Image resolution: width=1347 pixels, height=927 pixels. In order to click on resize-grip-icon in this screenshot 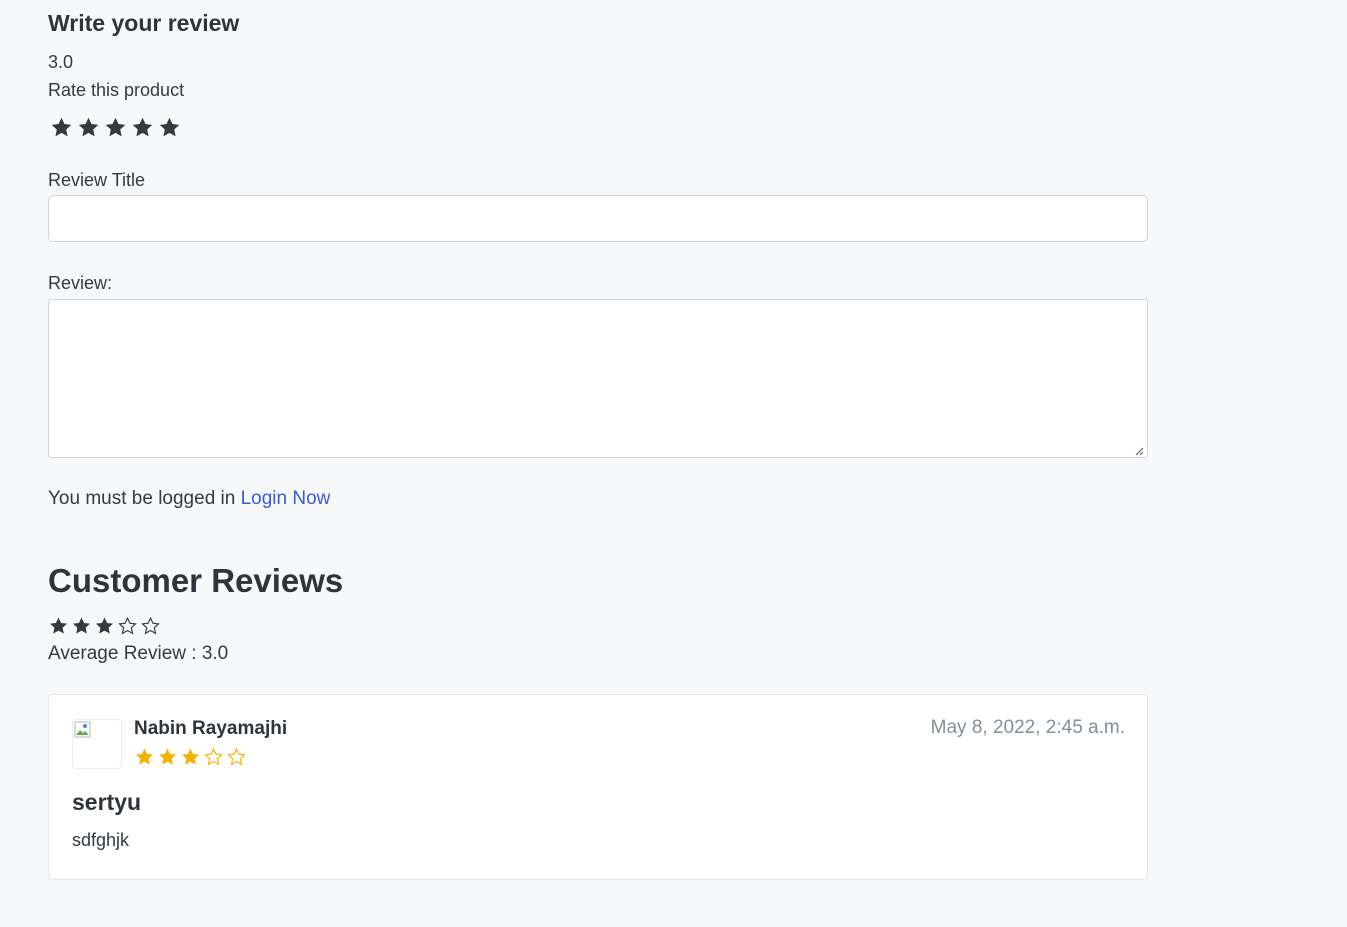, I will do `click(1139, 451)`.